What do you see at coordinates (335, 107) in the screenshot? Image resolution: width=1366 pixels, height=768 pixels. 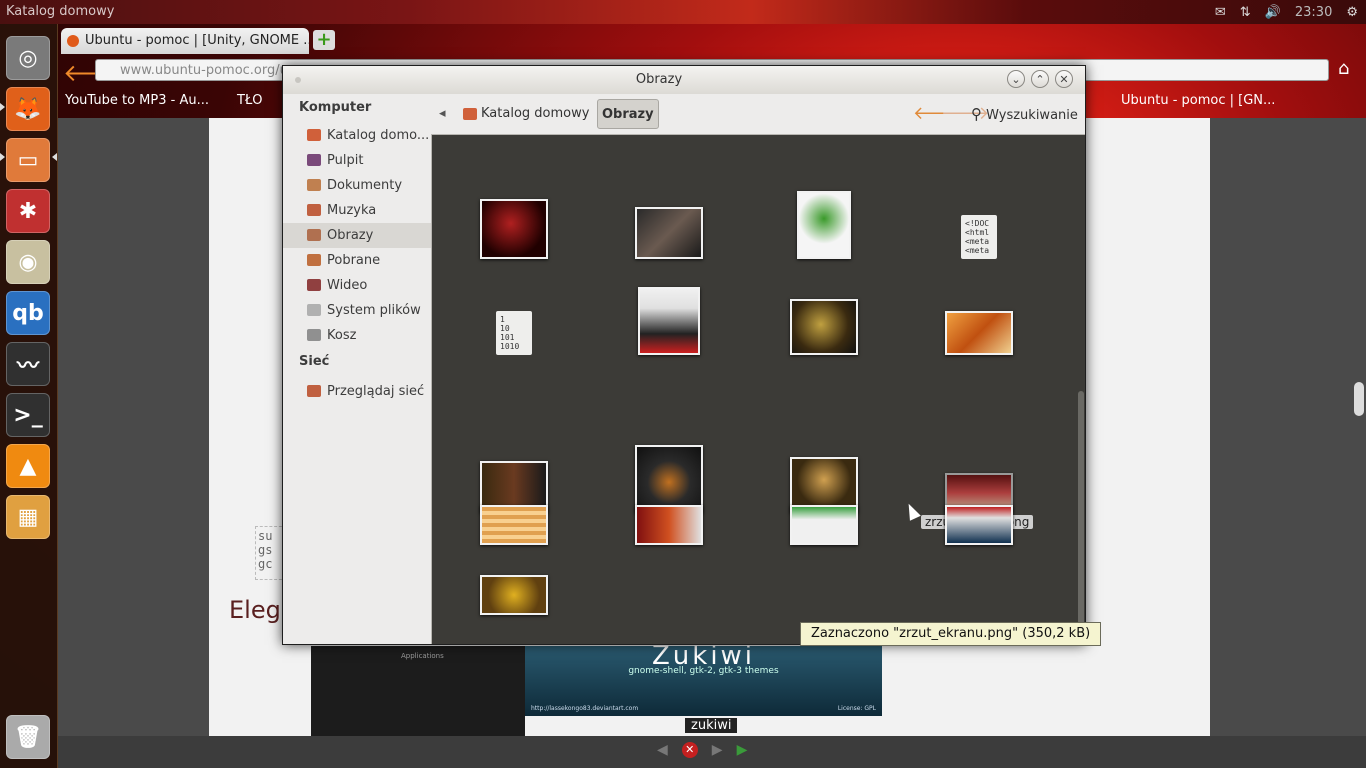 I see `sidebar-heading-computer: Komputer` at bounding box center [335, 107].